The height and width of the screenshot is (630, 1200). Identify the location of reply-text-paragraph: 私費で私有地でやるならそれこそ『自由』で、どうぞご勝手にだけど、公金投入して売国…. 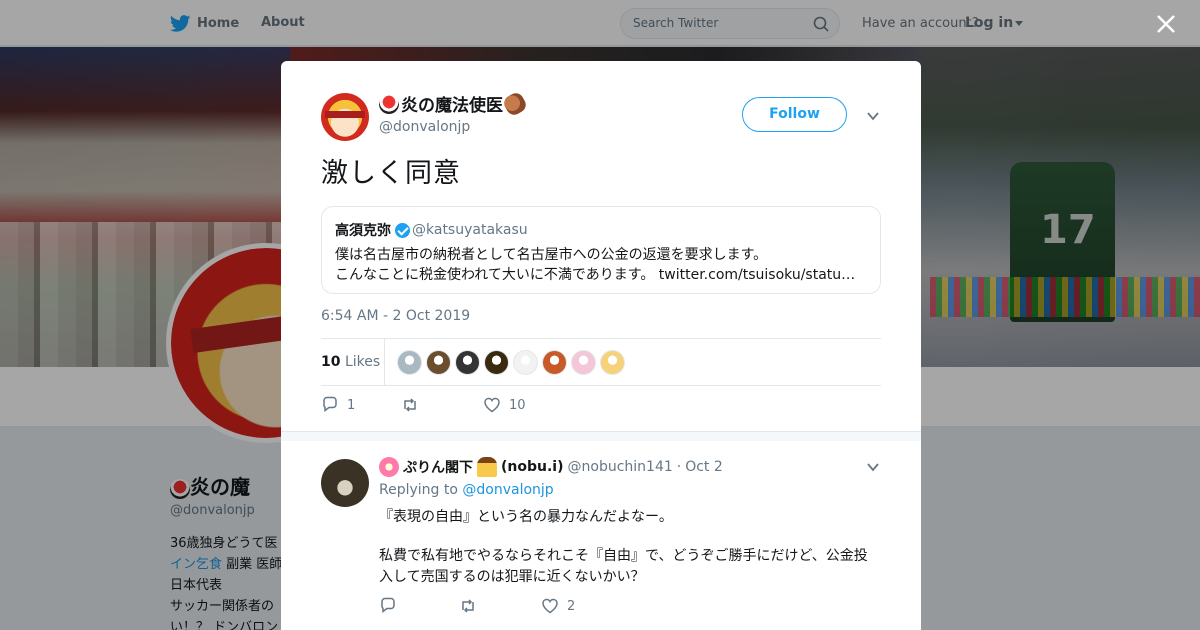
(623, 566).